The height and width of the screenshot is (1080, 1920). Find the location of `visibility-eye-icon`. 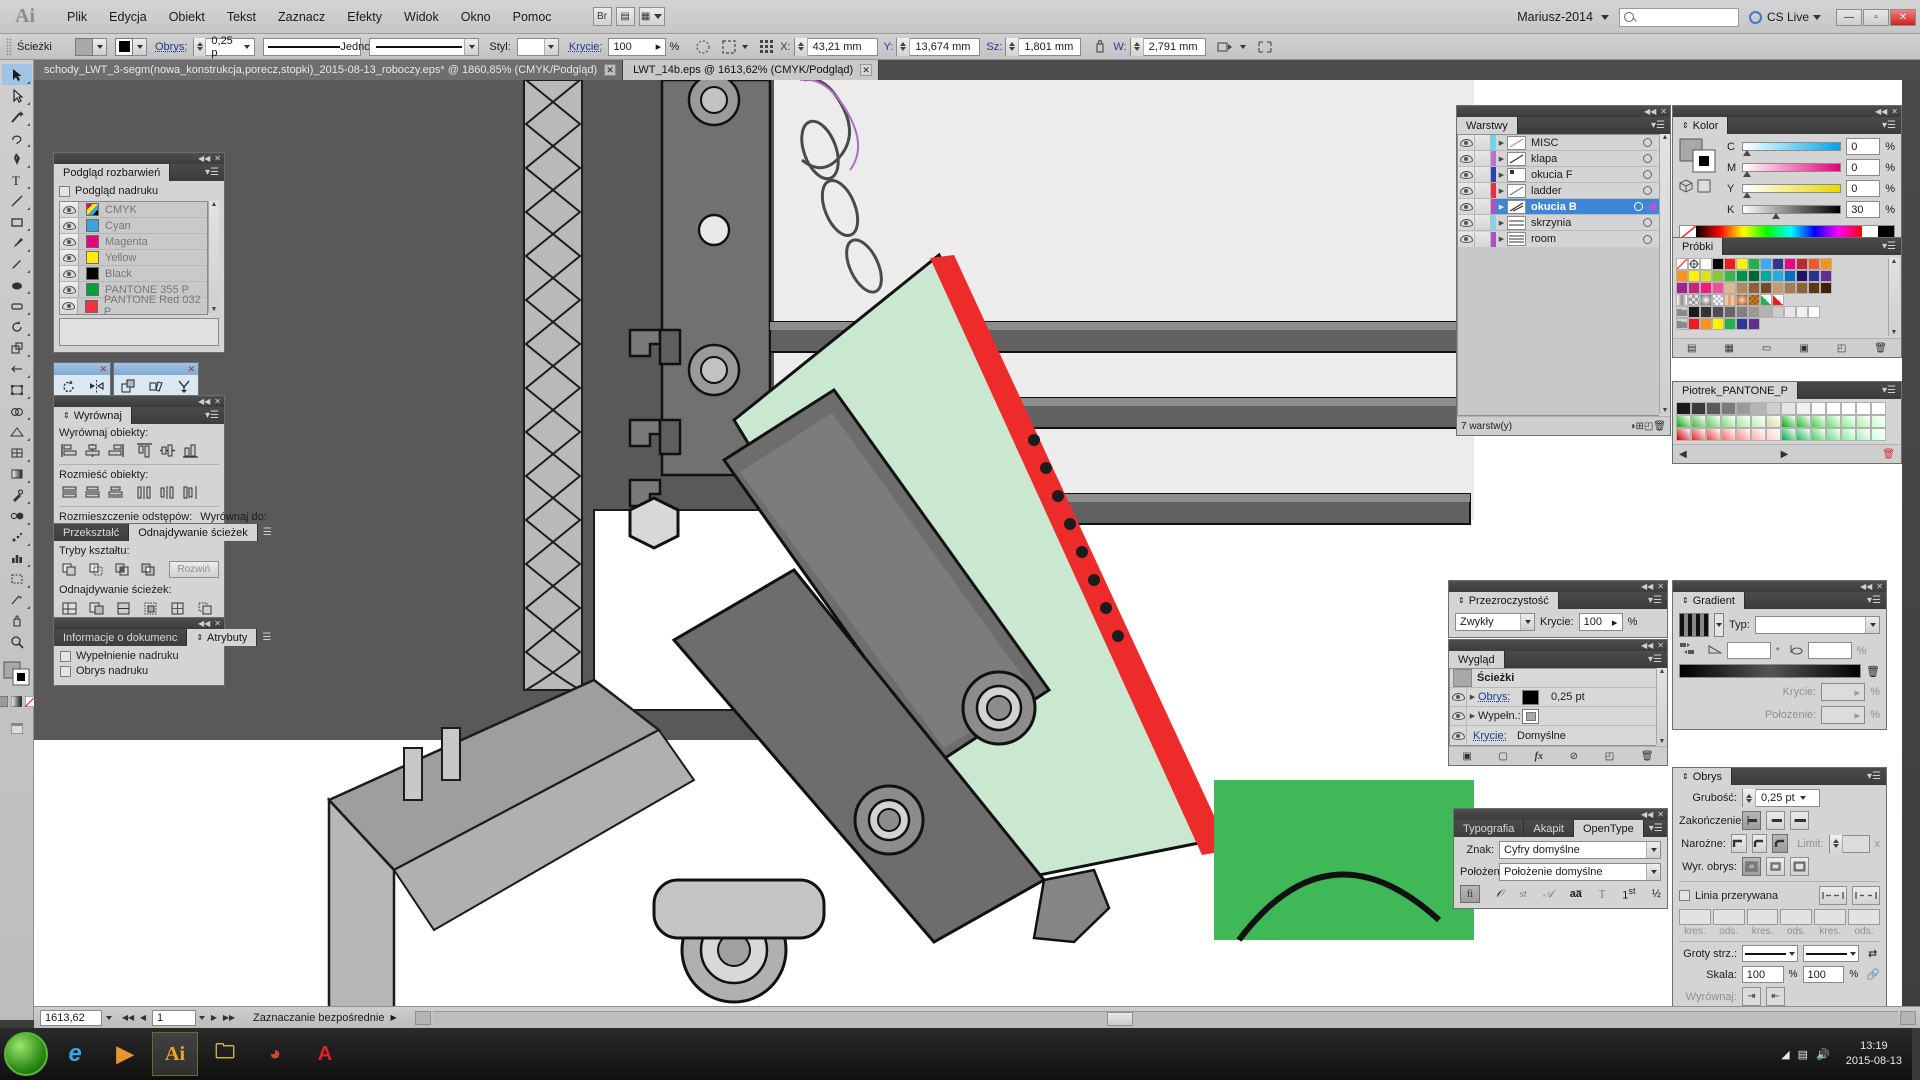

visibility-eye-icon is located at coordinates (69, 273).